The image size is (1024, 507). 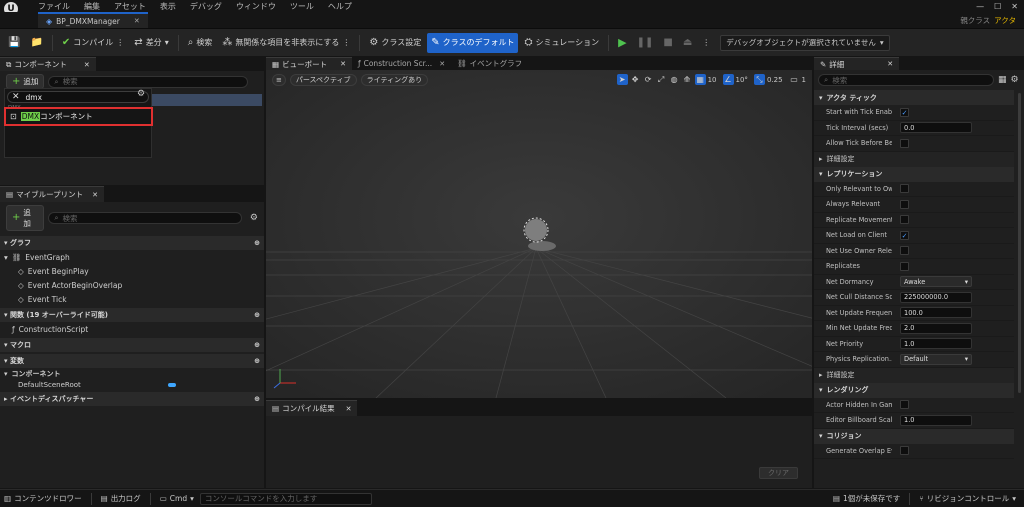 What do you see at coordinates (687, 79) in the screenshot?
I see `surface-snap-icon: ⟰` at bounding box center [687, 79].